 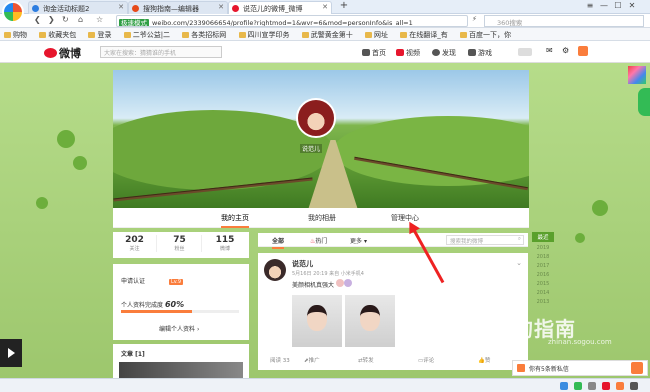 I want to click on bookmark-item: 百度一下，你, so click(x=485, y=35).